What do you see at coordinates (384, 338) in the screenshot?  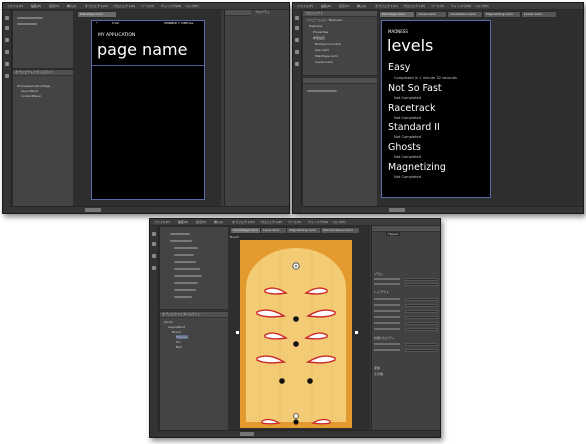 I see `props-section: 共通プロパティ` at bounding box center [384, 338].